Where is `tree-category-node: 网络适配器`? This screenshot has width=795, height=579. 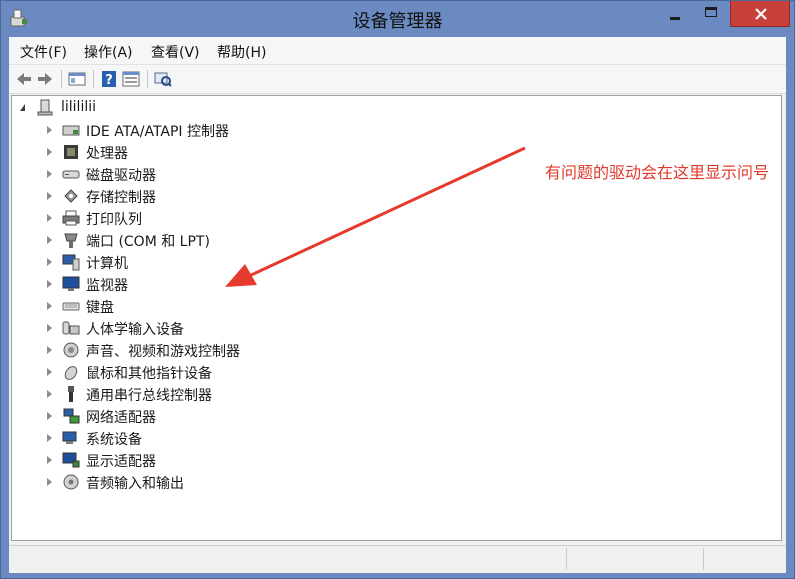
tree-category-node: 网络适配器 is located at coordinates (392, 416).